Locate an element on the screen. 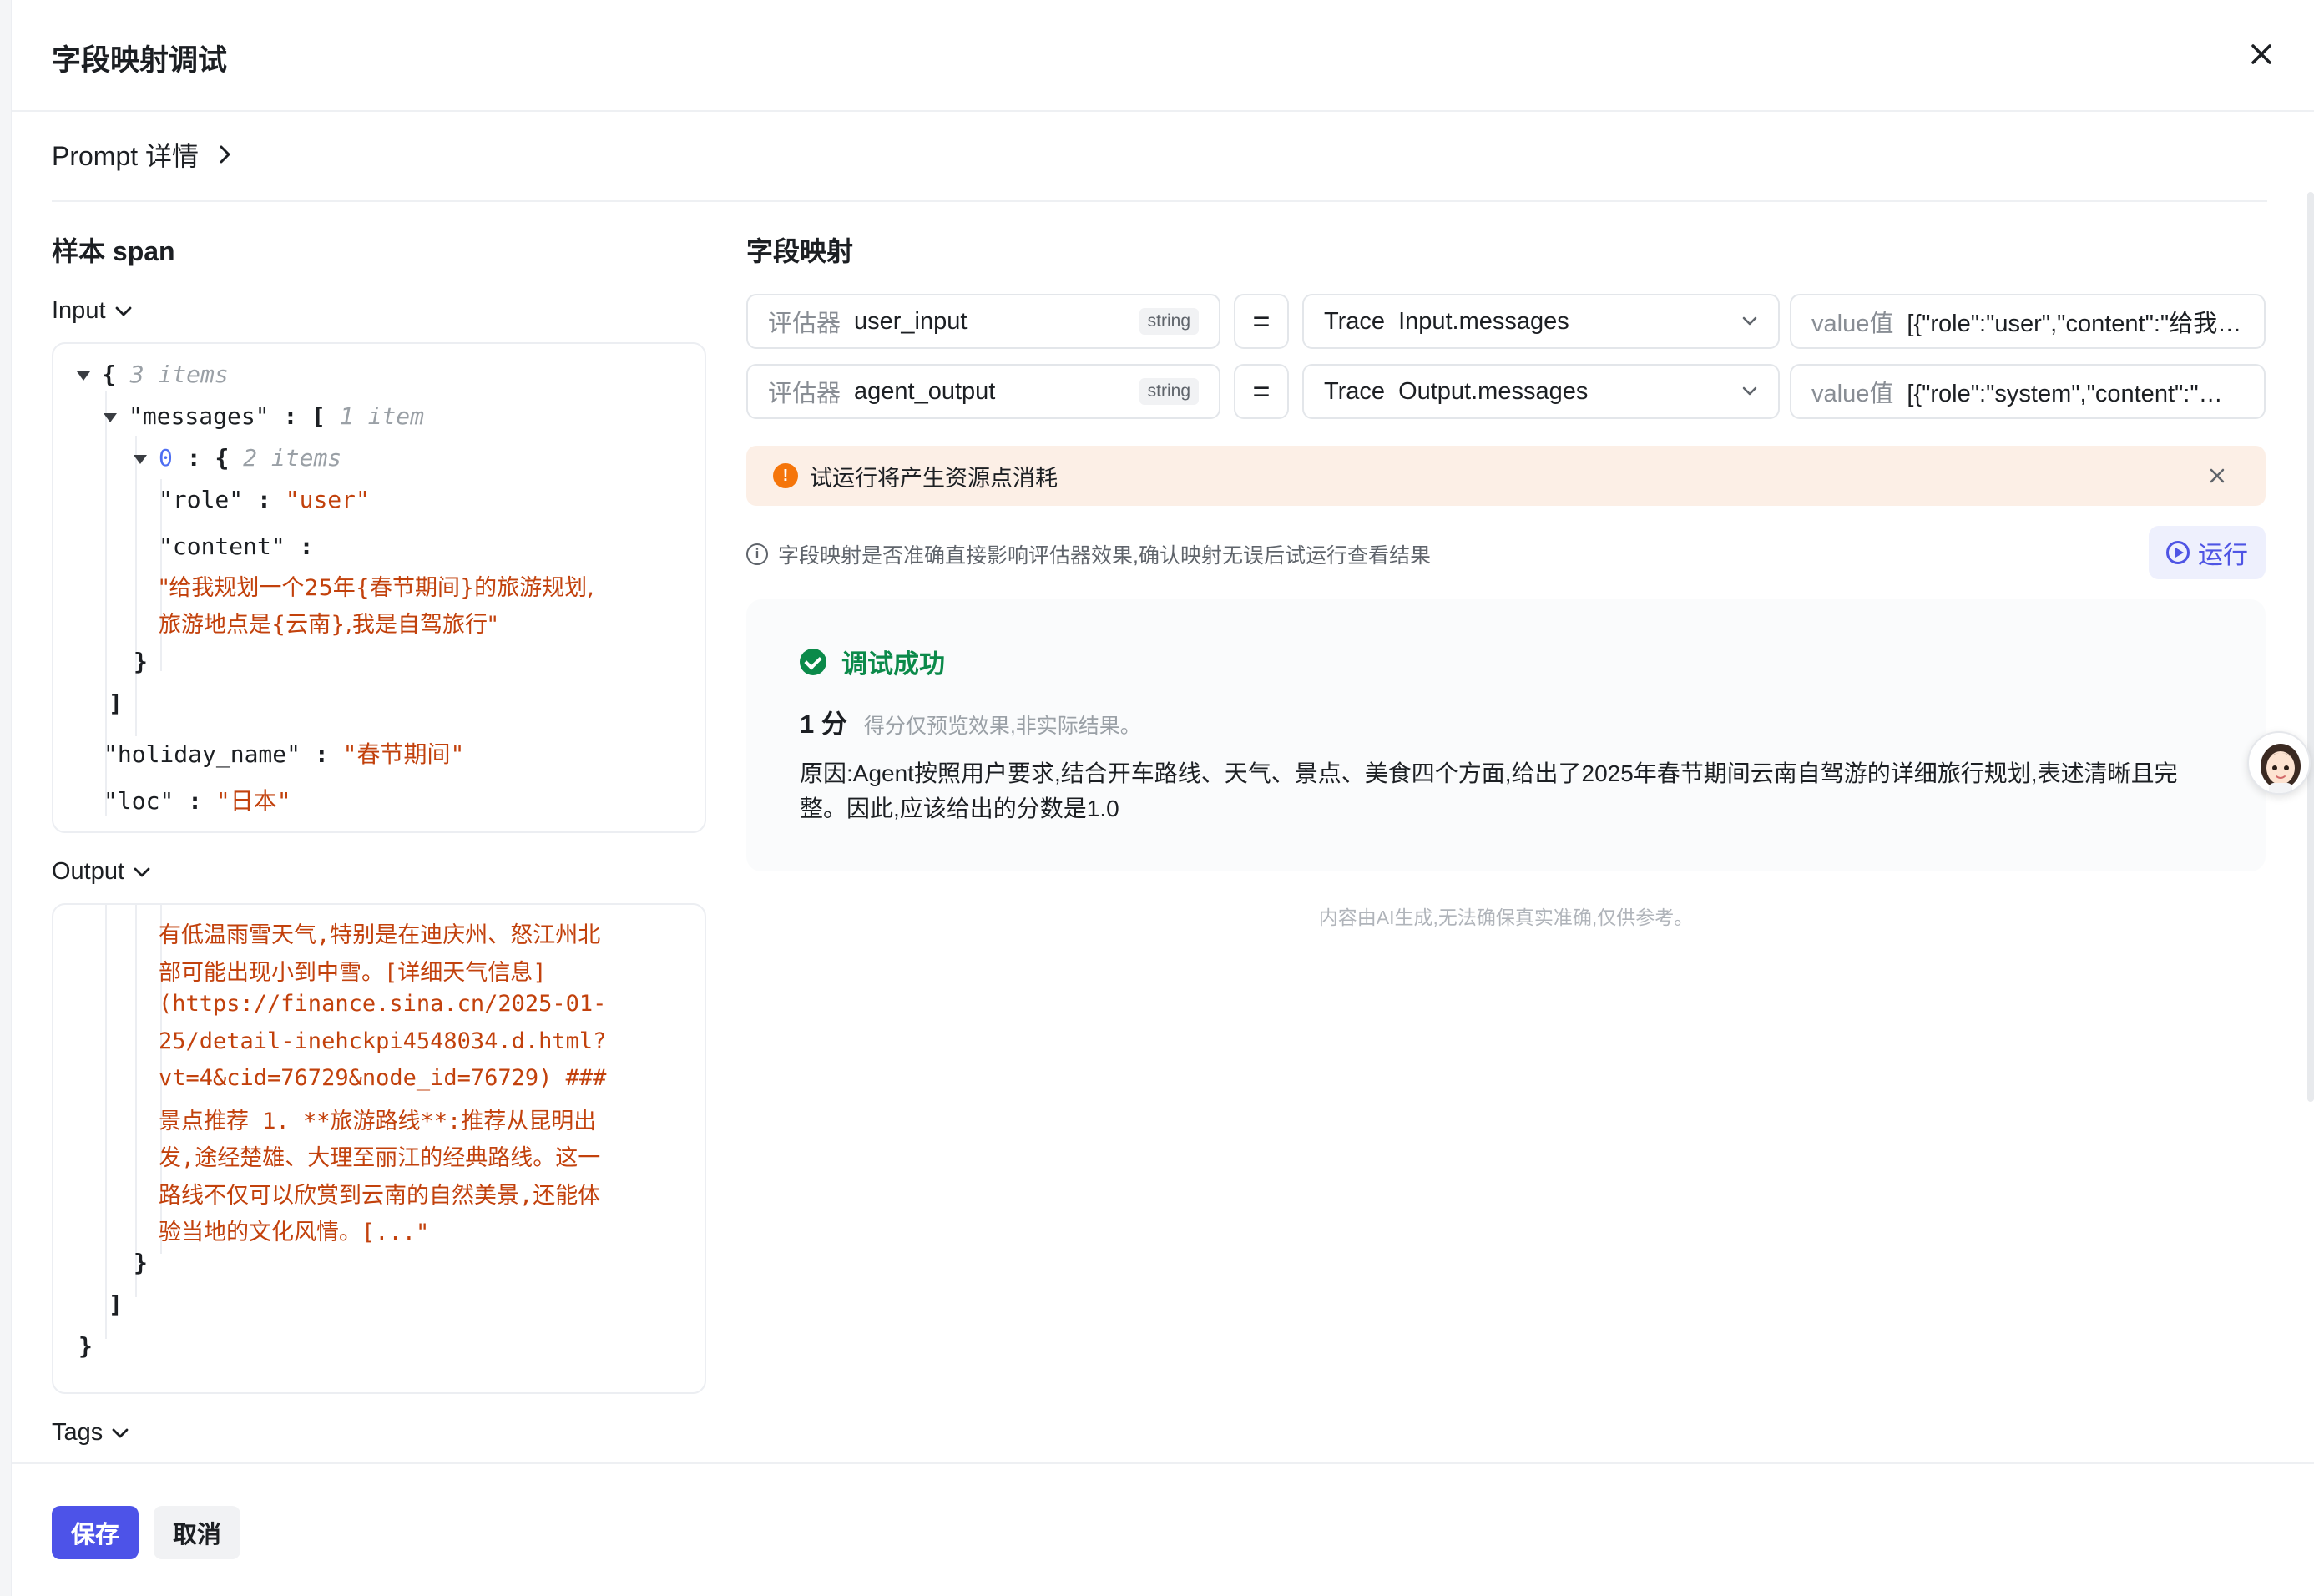 This screenshot has height=1596, width=2314. score-row: 1 分 得分仅预览效果,非实际结果。 is located at coordinates (971, 722).